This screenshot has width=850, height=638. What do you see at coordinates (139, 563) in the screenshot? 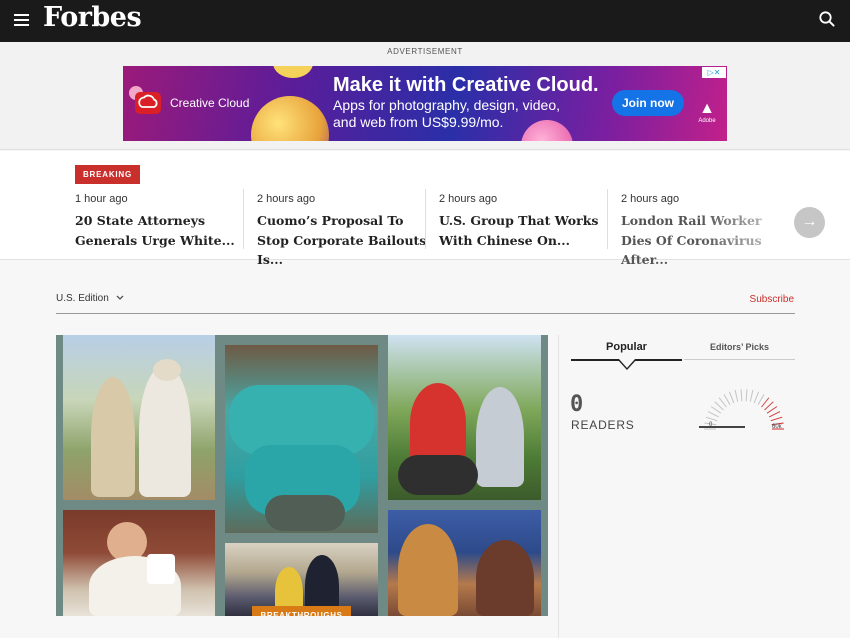
I see `collage-photo-chef` at bounding box center [139, 563].